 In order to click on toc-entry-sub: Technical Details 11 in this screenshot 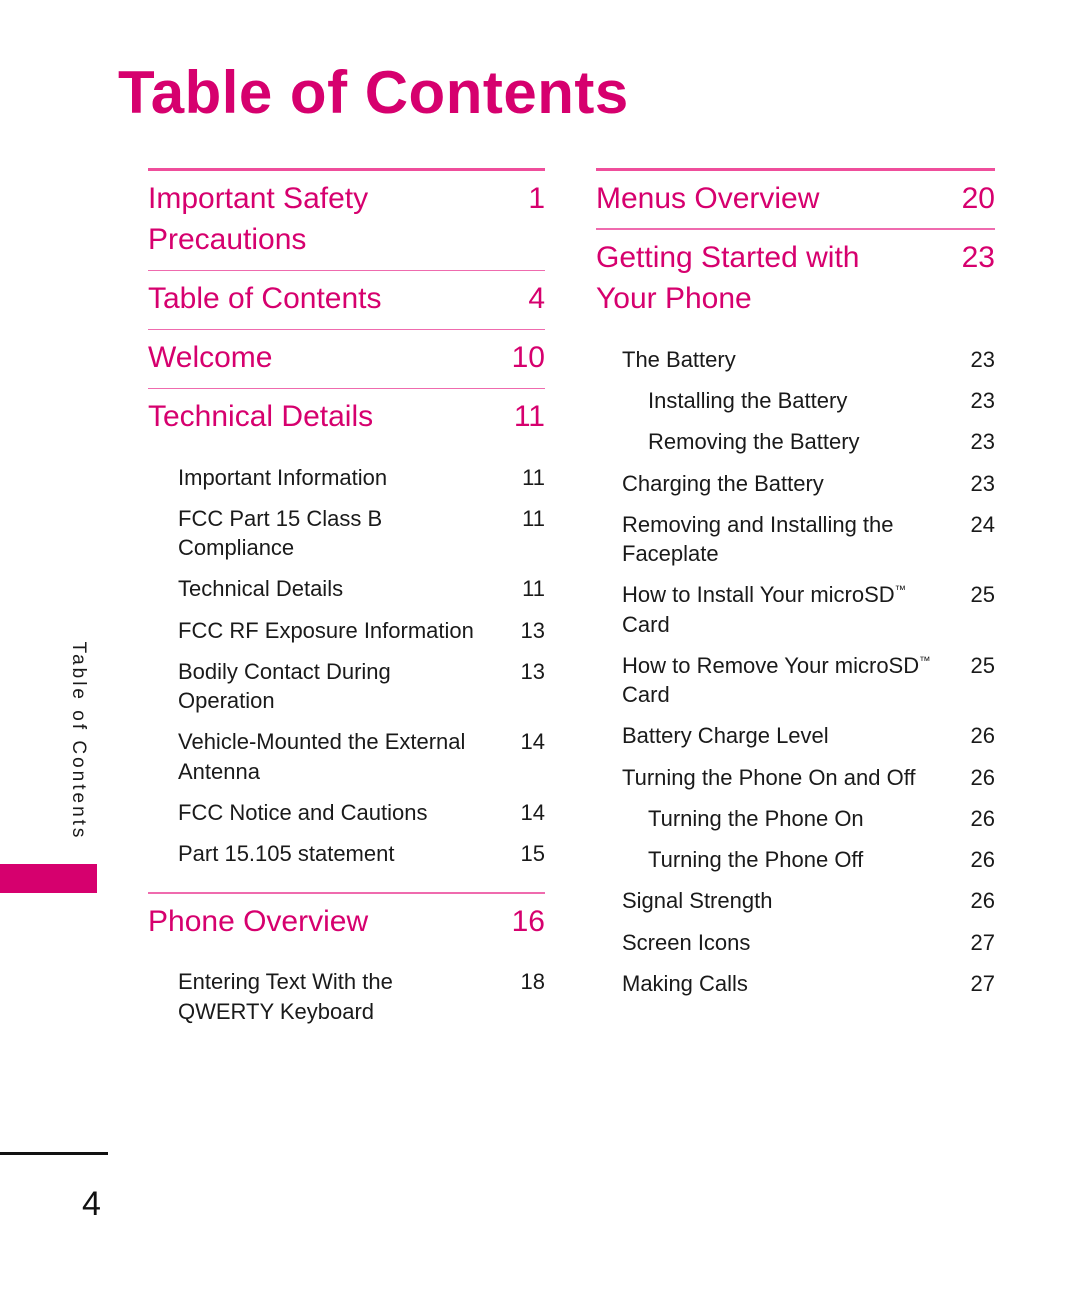, I will do `click(361, 588)`.